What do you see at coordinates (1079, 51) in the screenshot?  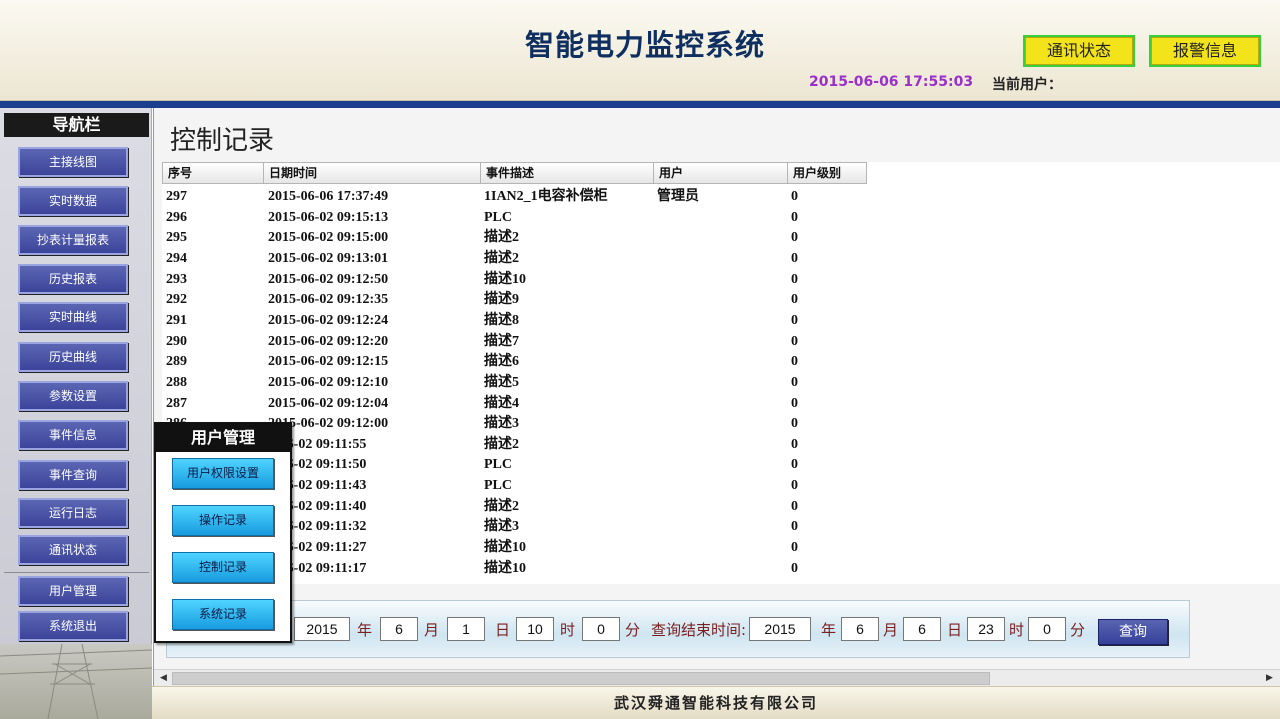 I see `comm-status-button: 通讯状态` at bounding box center [1079, 51].